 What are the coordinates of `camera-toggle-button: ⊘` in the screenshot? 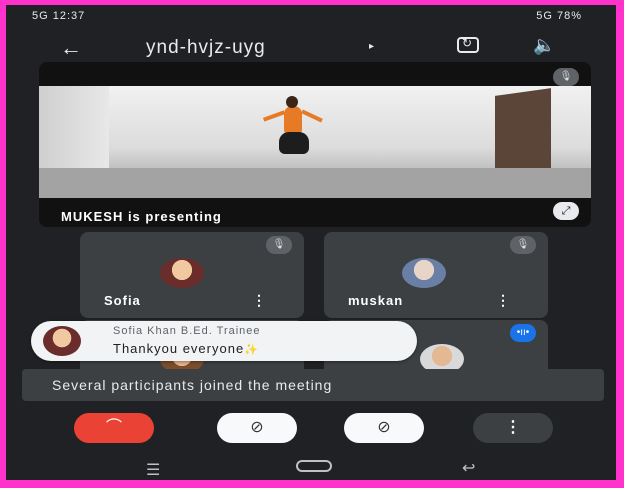 It's located at (257, 428).